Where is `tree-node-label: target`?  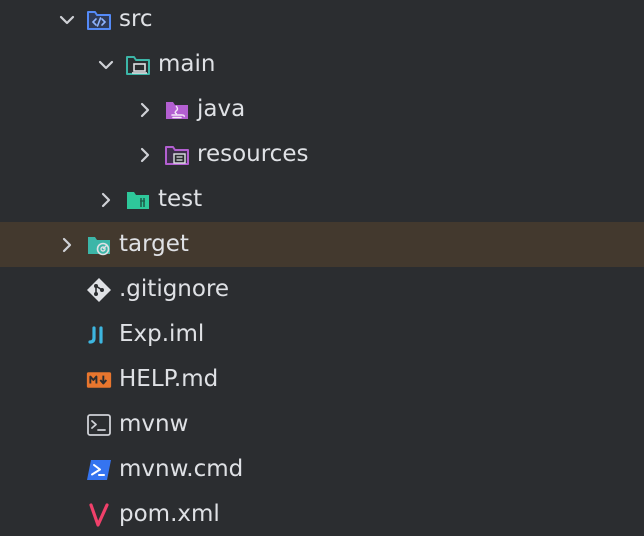
tree-node-label: target is located at coordinates (154, 244).